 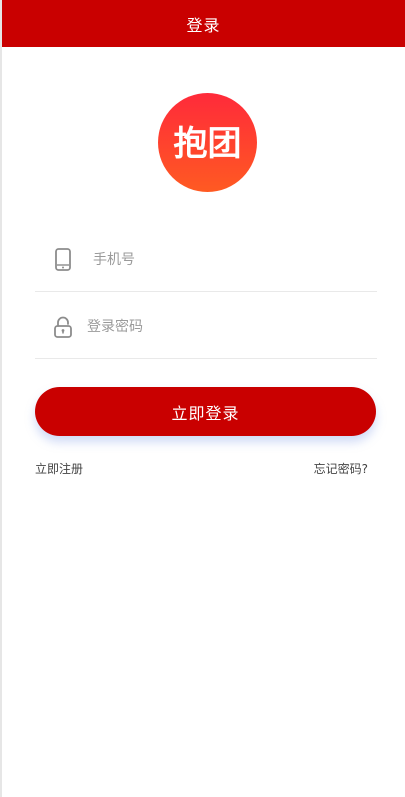 I want to click on page-title: 登录, so click(x=203, y=25).